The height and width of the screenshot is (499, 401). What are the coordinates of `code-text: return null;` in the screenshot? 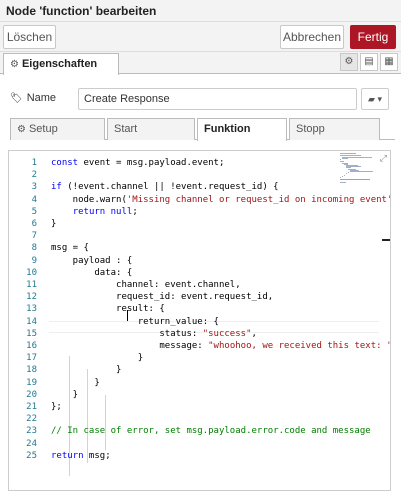 It's located at (105, 211).